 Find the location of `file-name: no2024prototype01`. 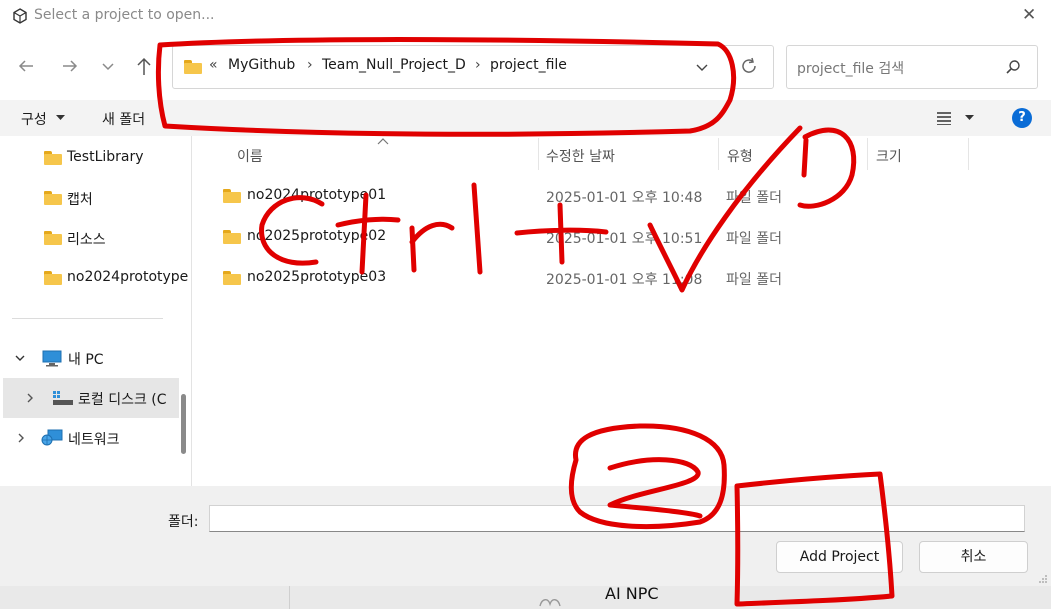

file-name: no2024prototype01 is located at coordinates (317, 195).